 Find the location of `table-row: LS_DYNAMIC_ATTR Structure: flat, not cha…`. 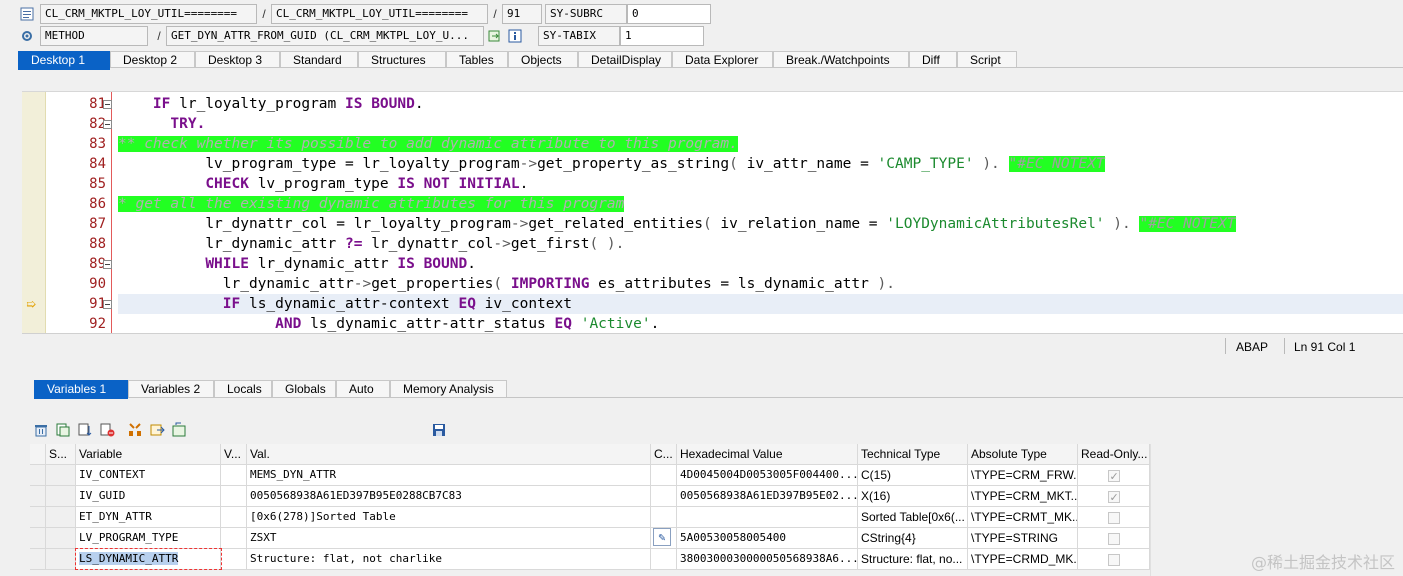

table-row: LS_DYNAMIC_ATTR Structure: flat, not cha… is located at coordinates (590, 559).